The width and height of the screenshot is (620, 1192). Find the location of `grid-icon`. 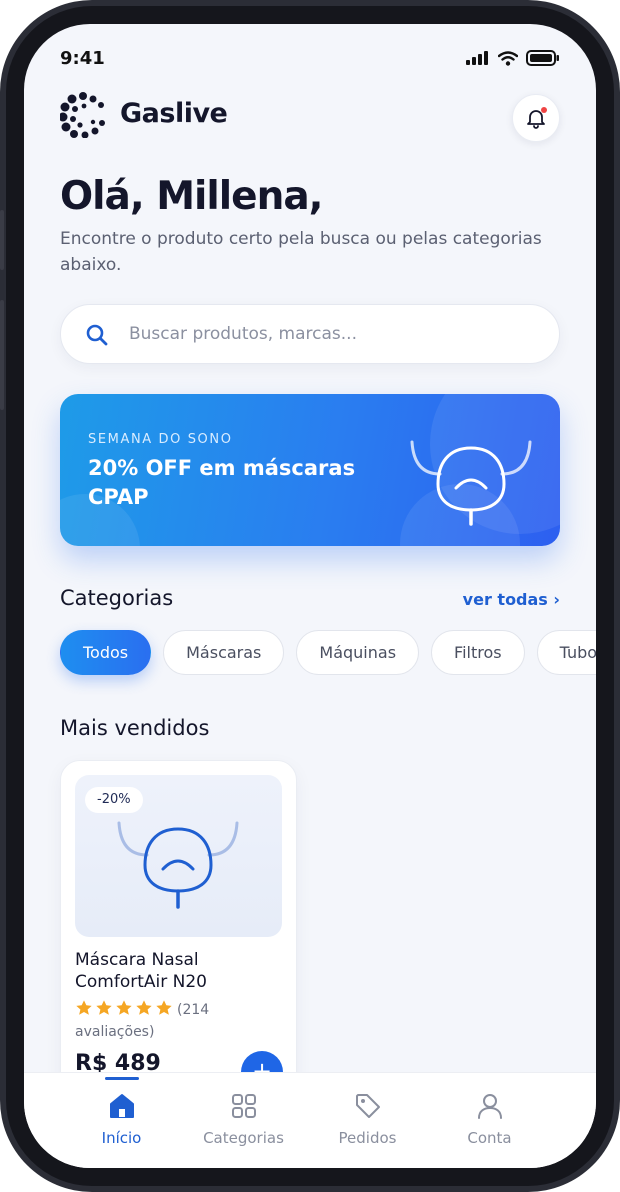

grid-icon is located at coordinates (244, 1106).